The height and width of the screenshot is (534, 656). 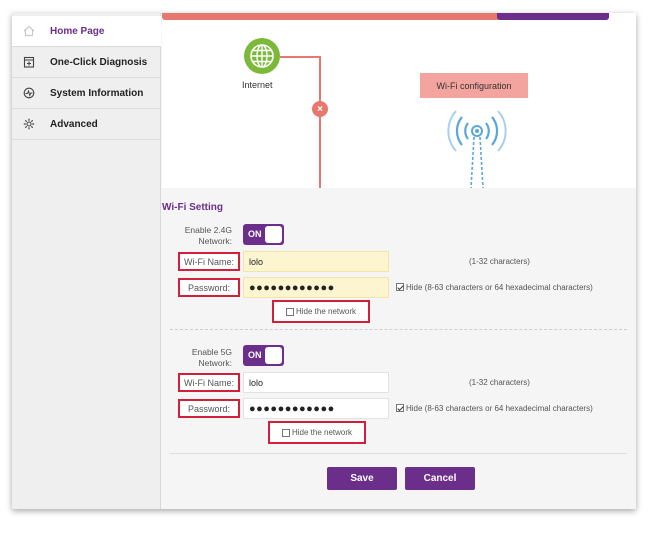 I want to click on gear-icon, so click(x=29, y=124).